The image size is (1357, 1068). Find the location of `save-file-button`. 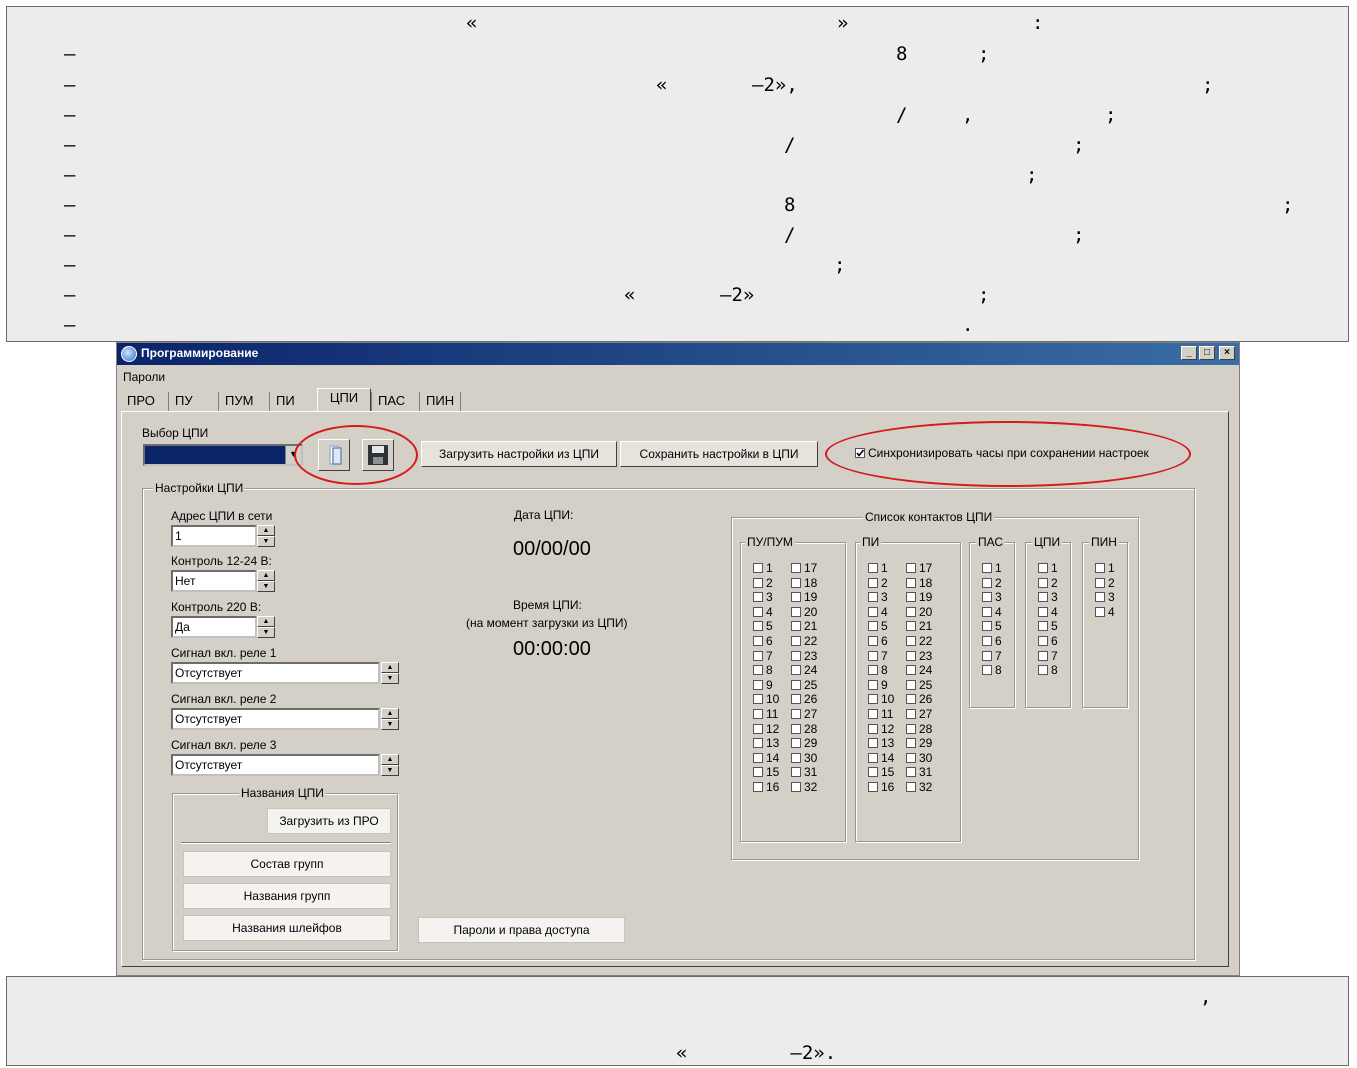

save-file-button is located at coordinates (378, 455).